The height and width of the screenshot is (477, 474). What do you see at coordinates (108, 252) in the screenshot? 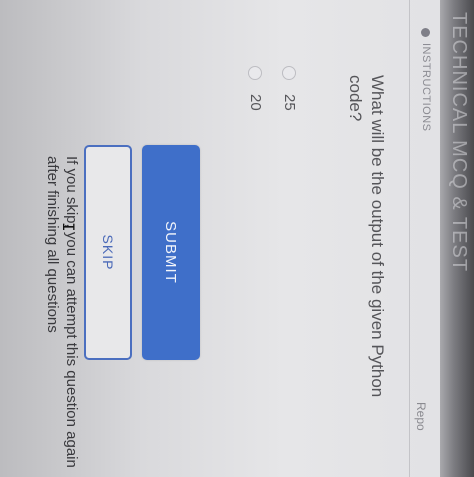
I see `skip-button: SKIP` at bounding box center [108, 252].